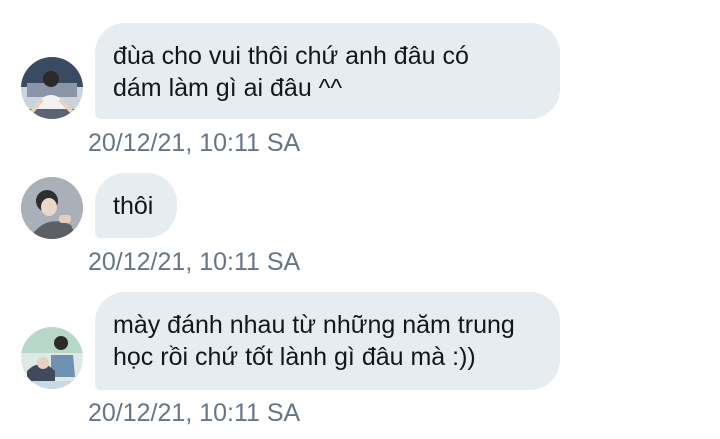 This screenshot has height=439, width=720. What do you see at coordinates (294, 357) in the screenshot?
I see `message-text: học rồi chứ tốt lành gì đâu mà :))` at bounding box center [294, 357].